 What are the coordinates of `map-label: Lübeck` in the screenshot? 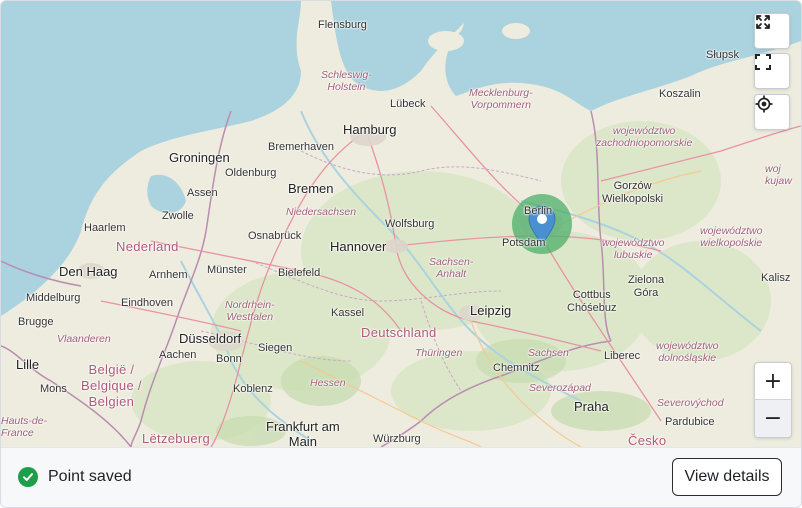 It's located at (408, 104).